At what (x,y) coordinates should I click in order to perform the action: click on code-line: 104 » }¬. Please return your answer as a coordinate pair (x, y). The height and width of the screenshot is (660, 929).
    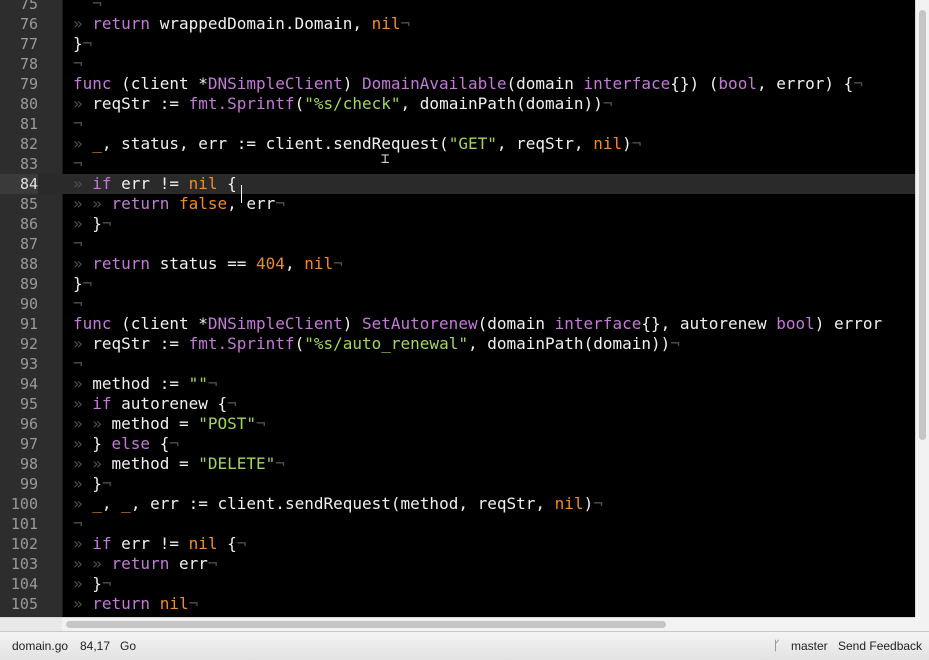
    Looking at the image, I should click on (457, 584).